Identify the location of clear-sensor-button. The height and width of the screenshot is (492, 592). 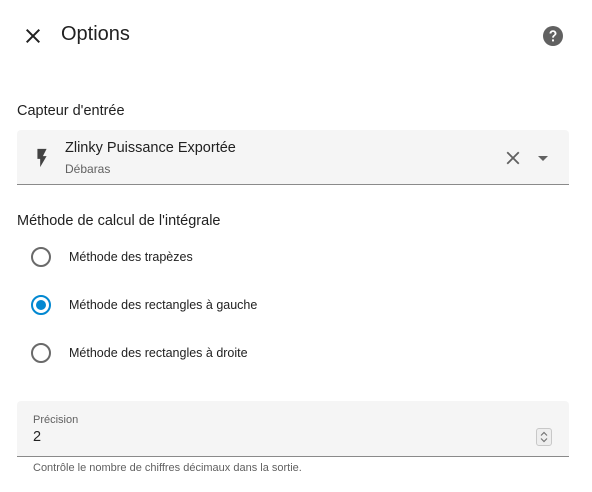
(513, 158).